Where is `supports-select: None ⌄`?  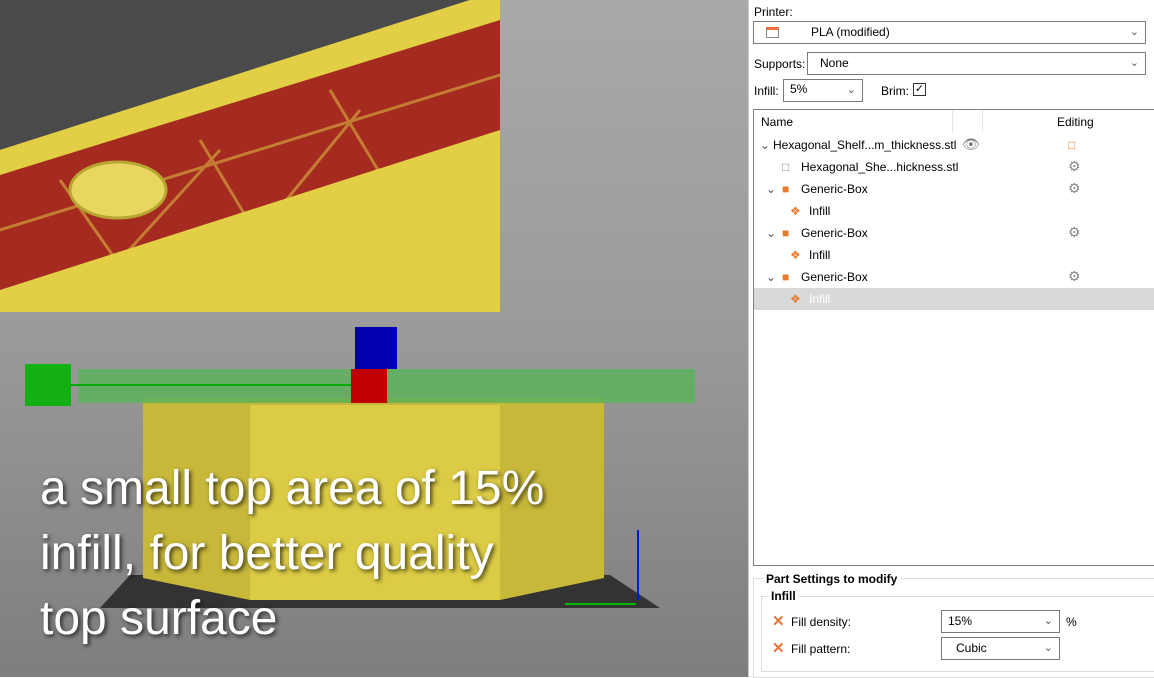
supports-select: None ⌄ is located at coordinates (976, 63).